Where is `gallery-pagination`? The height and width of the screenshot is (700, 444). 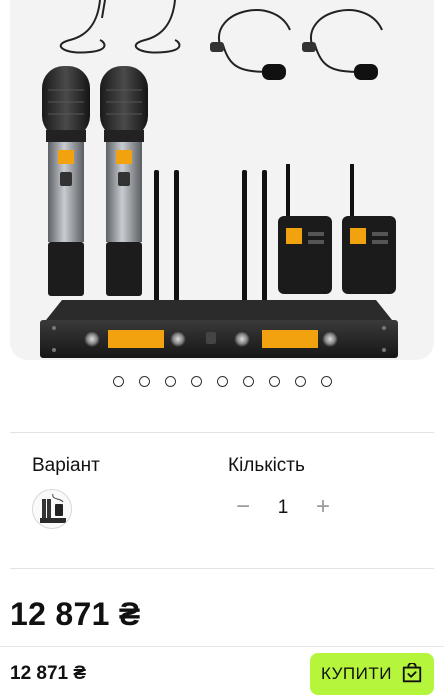
gallery-pagination is located at coordinates (222, 381).